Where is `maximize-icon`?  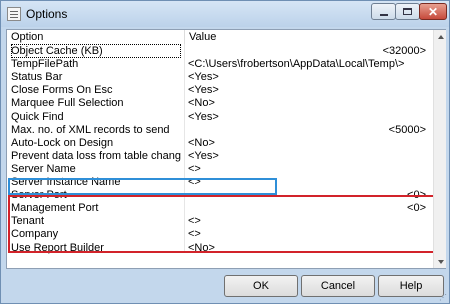 maximize-icon is located at coordinates (407, 11).